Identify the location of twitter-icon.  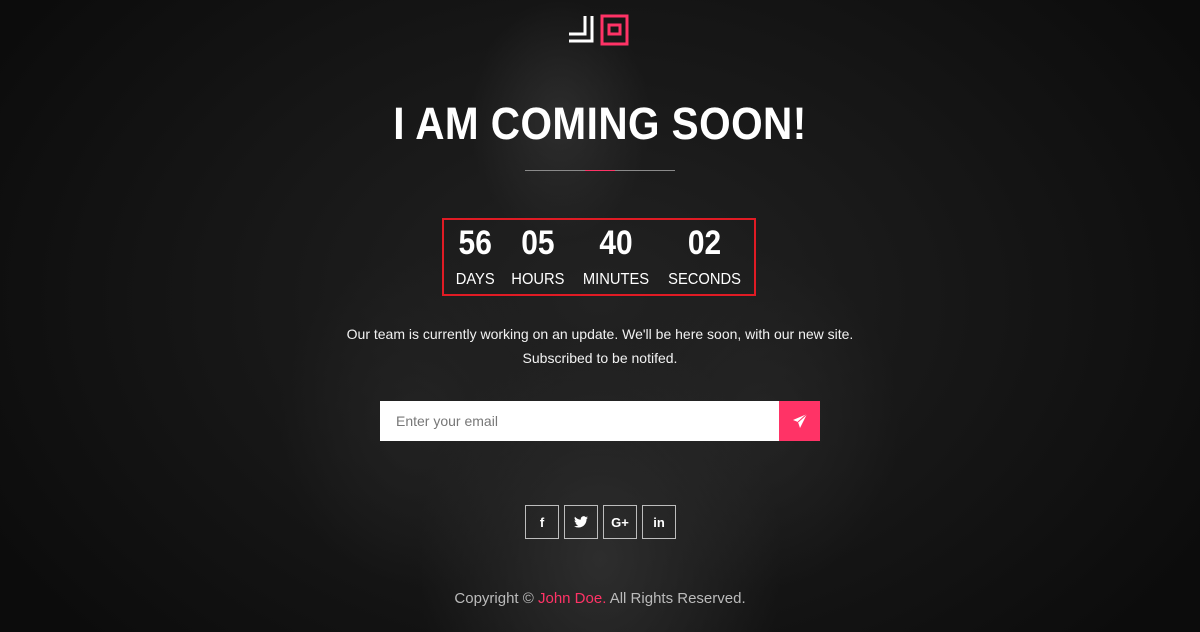
(581, 522).